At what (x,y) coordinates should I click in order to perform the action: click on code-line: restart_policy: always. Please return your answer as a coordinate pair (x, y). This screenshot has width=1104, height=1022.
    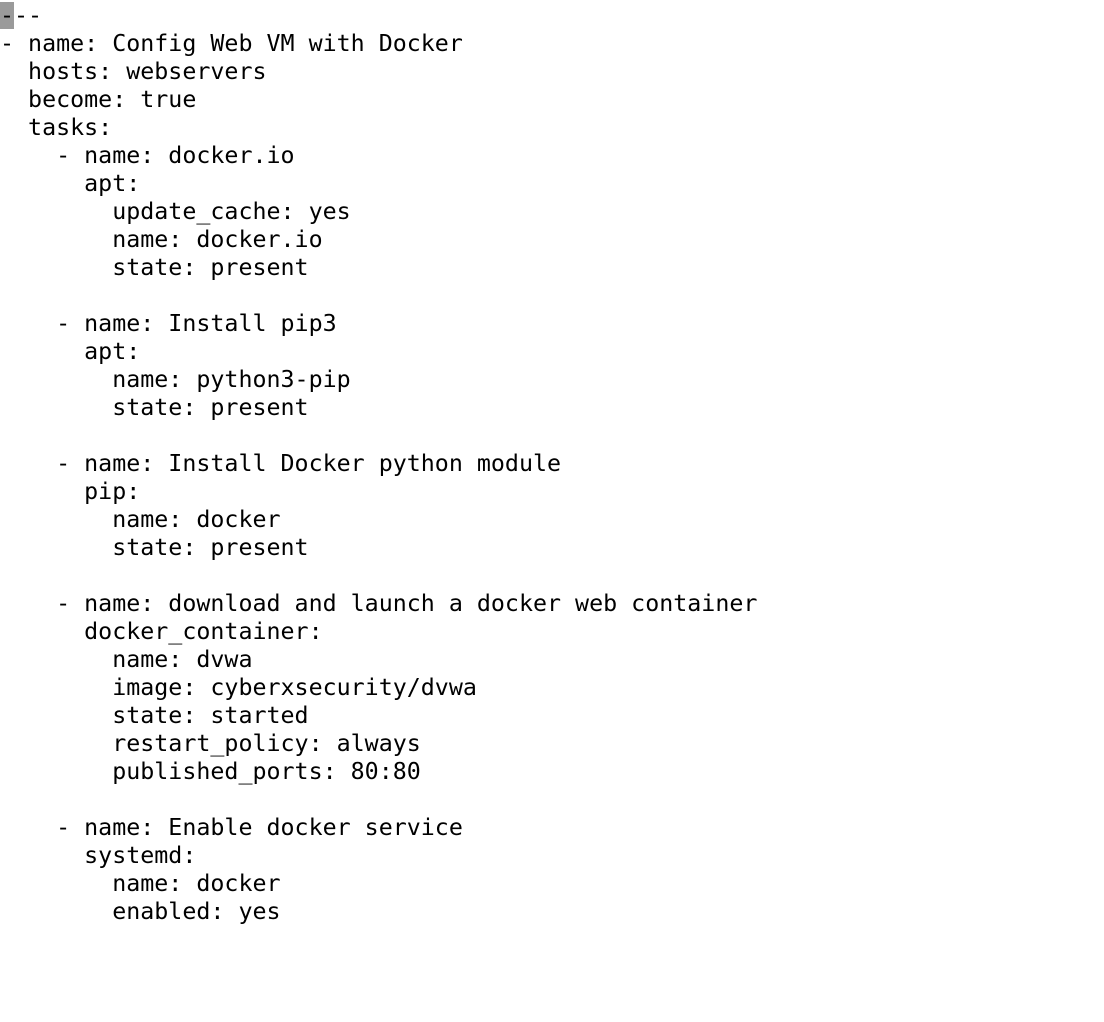
    Looking at the image, I should click on (210, 743).